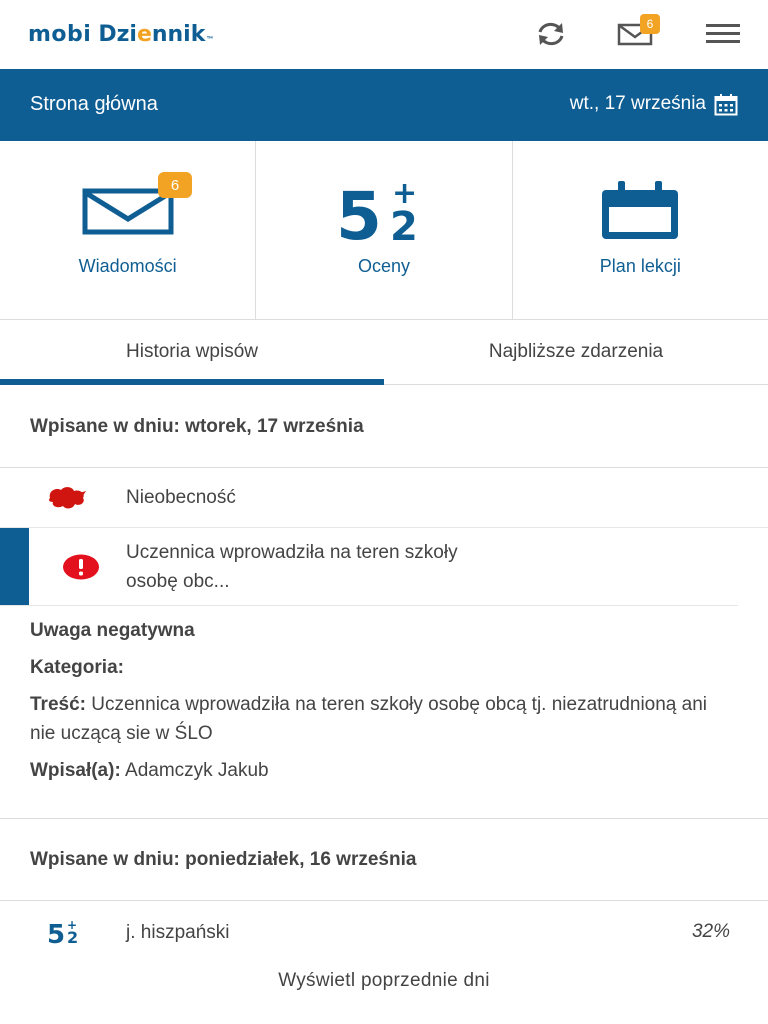 This screenshot has height=1024, width=768. What do you see at coordinates (384, 981) in the screenshot?
I see `show-previous-days-button: Wyświetl poprzednie dni` at bounding box center [384, 981].